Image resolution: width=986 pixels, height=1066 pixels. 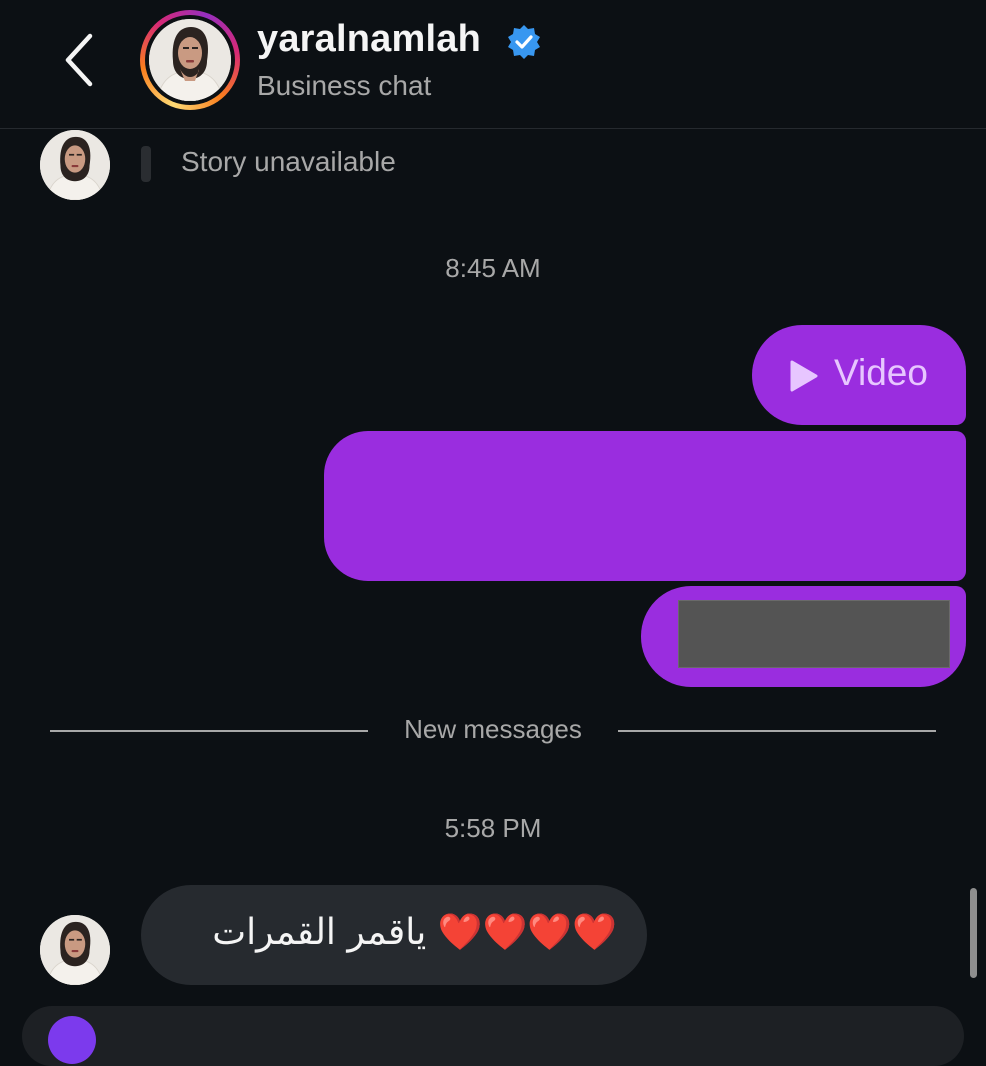 I want to click on scrollbar, so click(x=973, y=933).